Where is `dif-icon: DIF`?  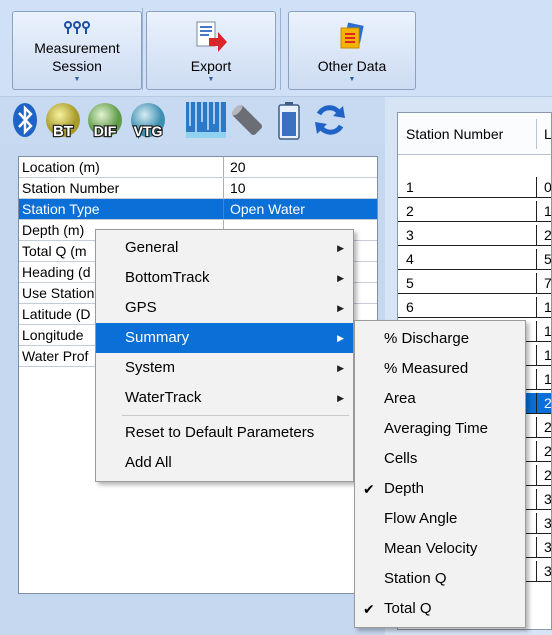
dif-icon: DIF is located at coordinates (105, 122).